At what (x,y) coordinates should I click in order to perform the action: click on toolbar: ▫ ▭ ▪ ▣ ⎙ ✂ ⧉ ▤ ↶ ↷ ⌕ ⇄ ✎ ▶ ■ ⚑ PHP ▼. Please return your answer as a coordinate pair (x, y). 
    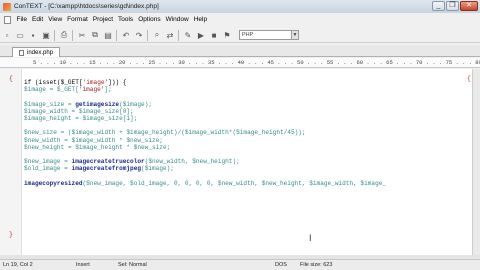
    Looking at the image, I should click on (240, 35).